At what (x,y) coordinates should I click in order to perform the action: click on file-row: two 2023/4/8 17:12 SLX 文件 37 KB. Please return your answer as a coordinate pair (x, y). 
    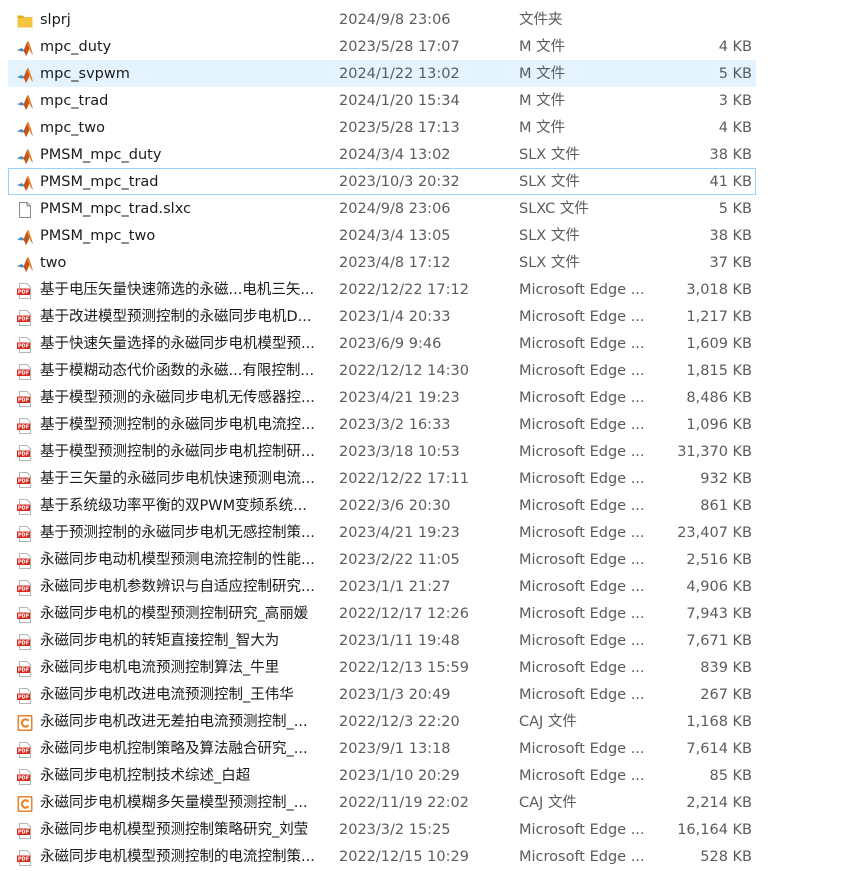
    Looking at the image, I should click on (382, 262).